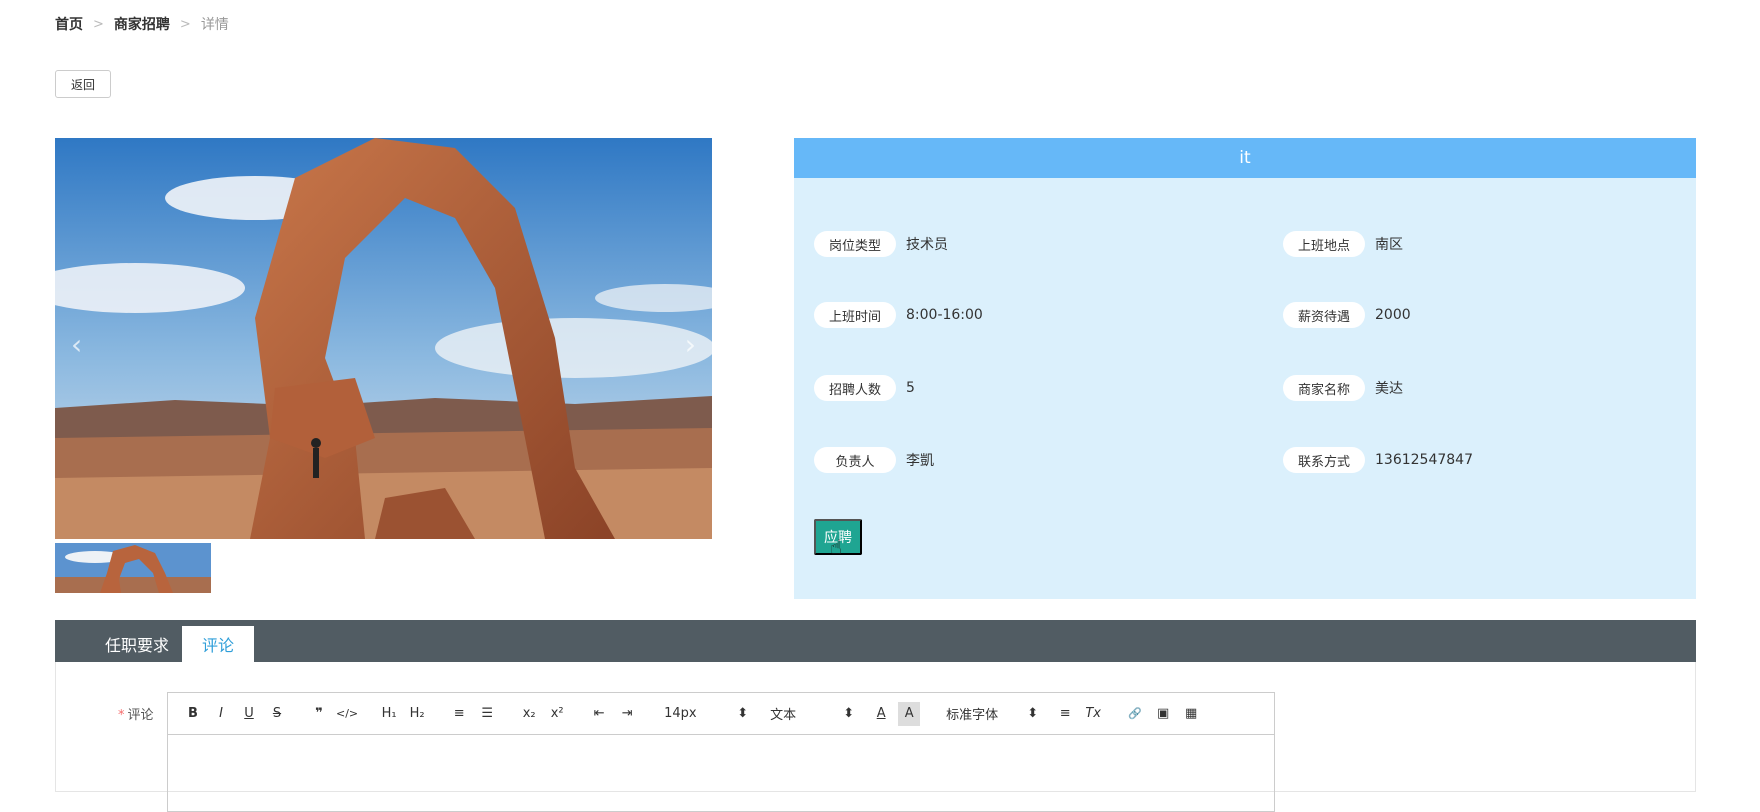  Describe the element at coordinates (277, 714) in the screenshot. I see `strike-icon: S` at that location.